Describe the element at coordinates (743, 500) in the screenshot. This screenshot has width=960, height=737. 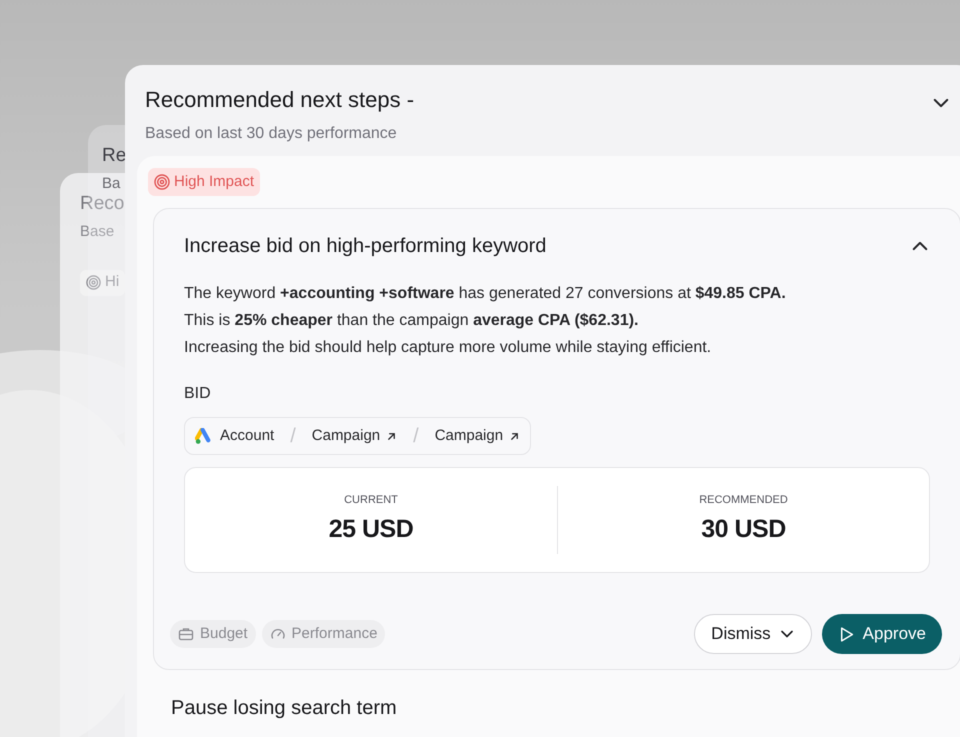
I see `value-label: RECOMMENDED` at that location.